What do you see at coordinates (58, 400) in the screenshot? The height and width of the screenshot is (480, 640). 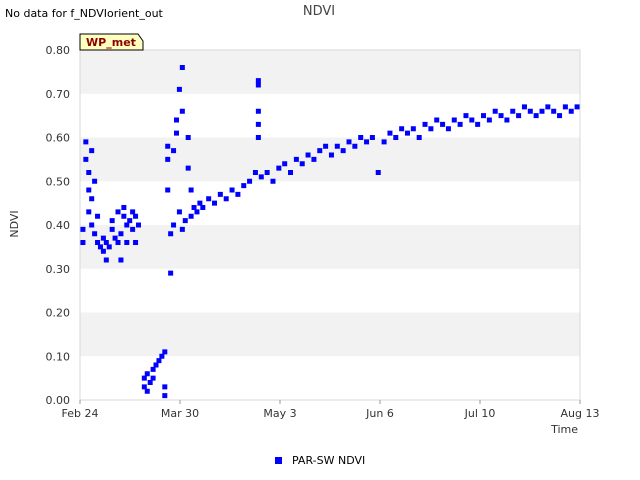 I see `y-tick-label: 0.00` at bounding box center [58, 400].